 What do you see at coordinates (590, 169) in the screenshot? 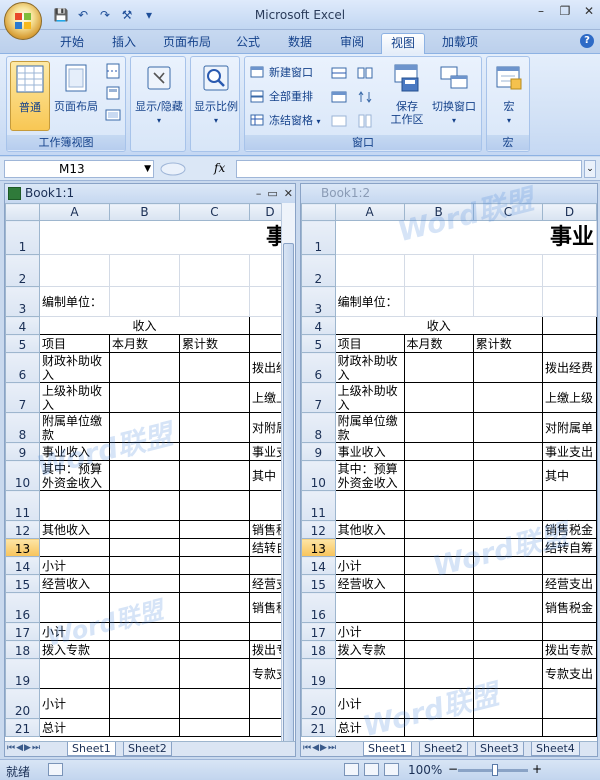
I see `expand-formula-bar-icon: ⌄` at bounding box center [590, 169].